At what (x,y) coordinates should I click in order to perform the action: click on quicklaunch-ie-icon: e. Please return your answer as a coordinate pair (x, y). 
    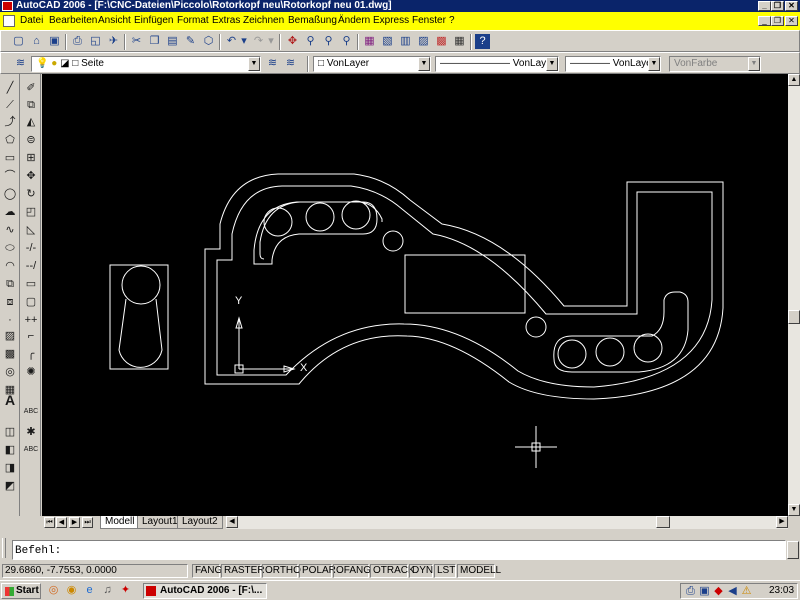
    Looking at the image, I should click on (89, 590).